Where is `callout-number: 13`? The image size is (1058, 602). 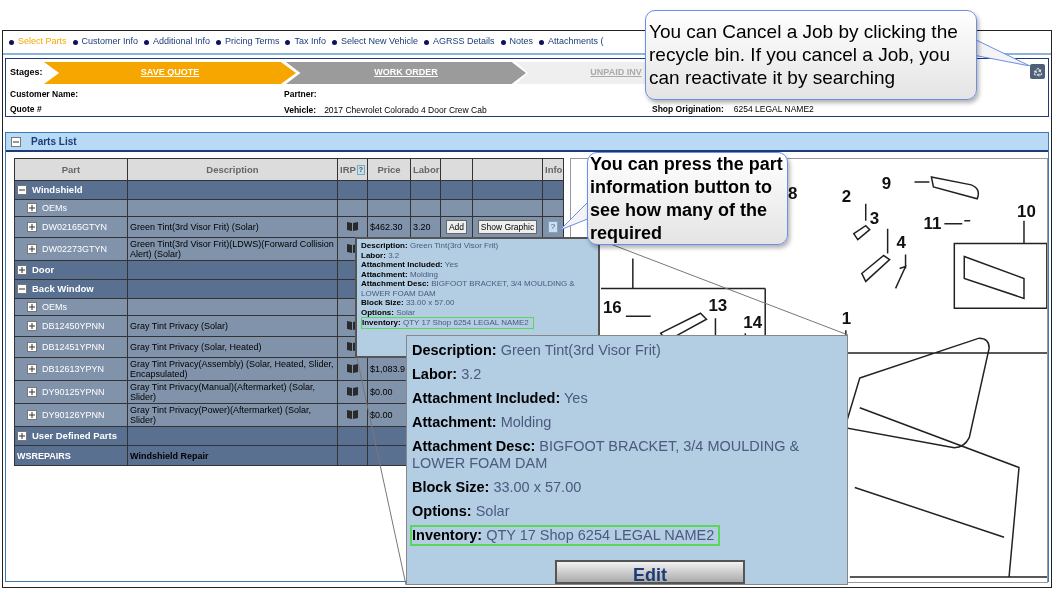
callout-number: 13 is located at coordinates (718, 306).